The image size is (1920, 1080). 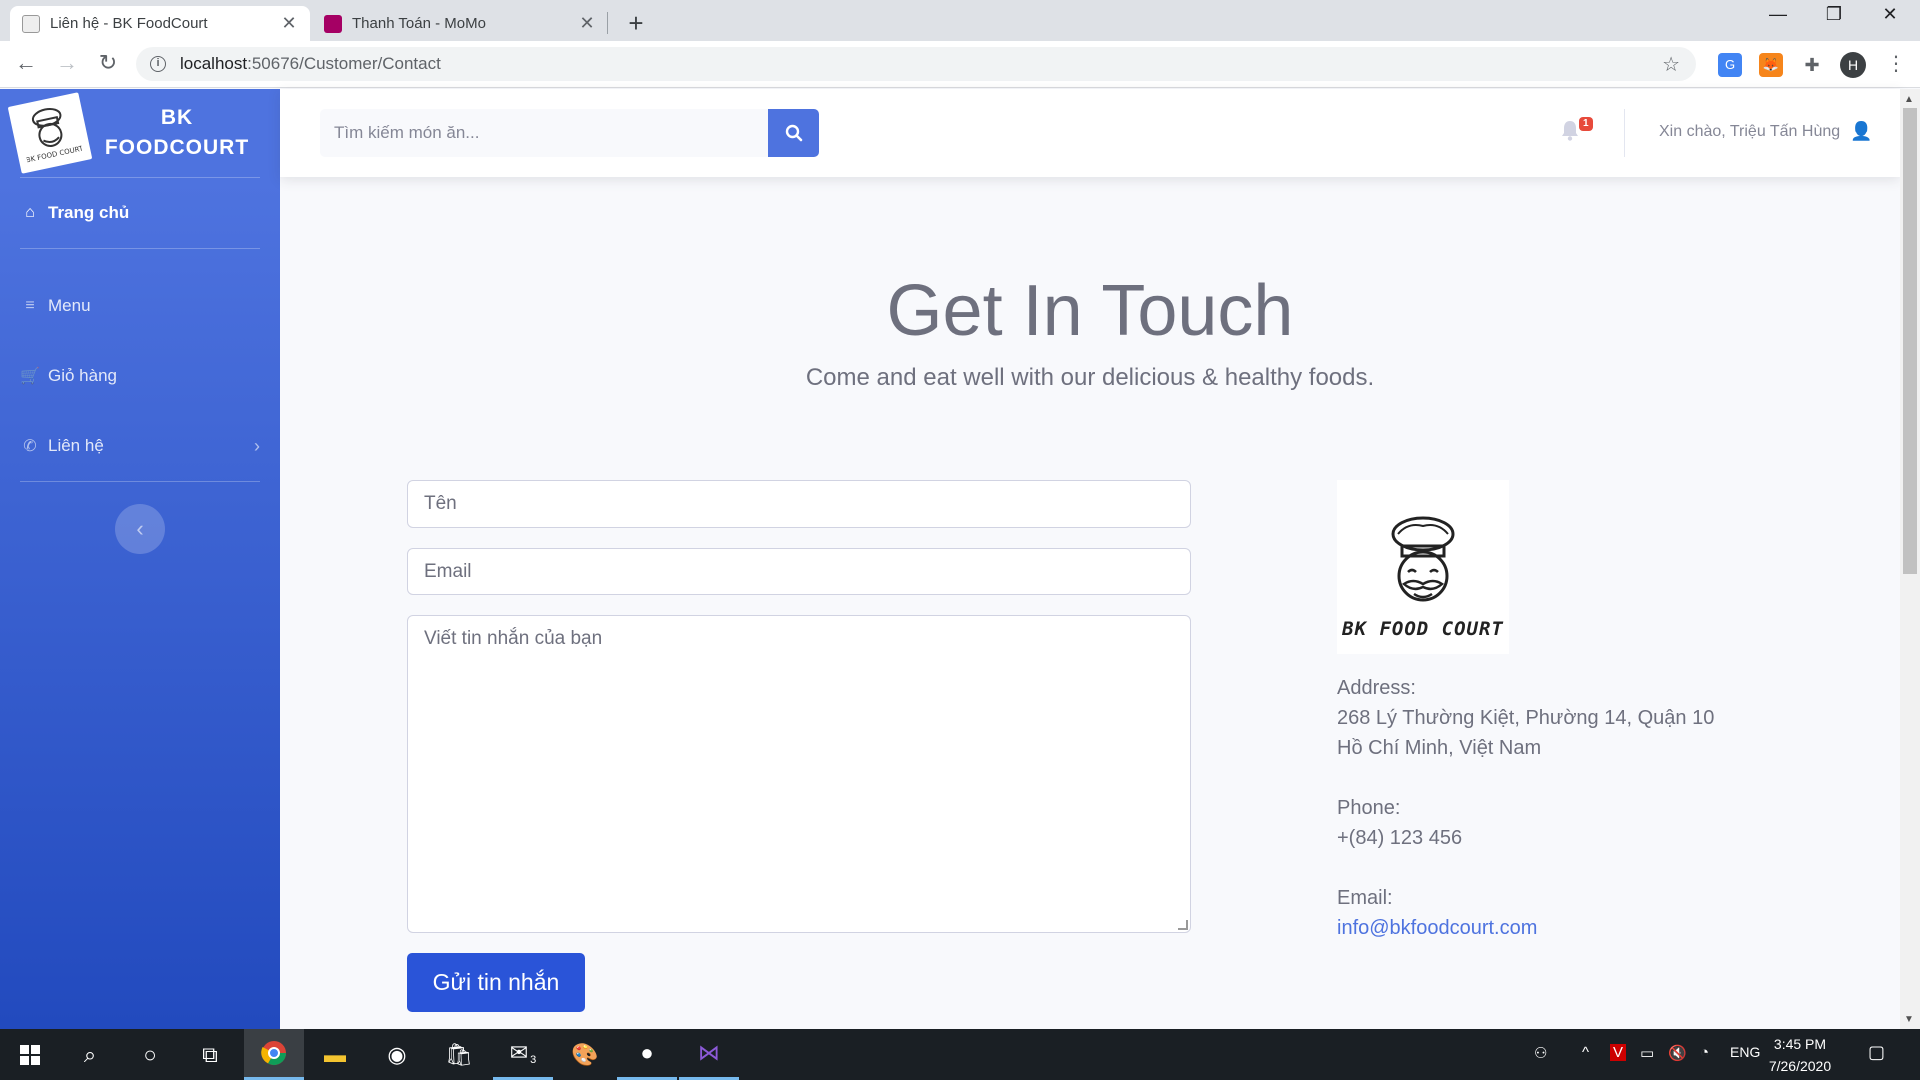 I want to click on user-dropdown: Xin chào, Triệu Tấn Hùng 👤, so click(x=1766, y=131).